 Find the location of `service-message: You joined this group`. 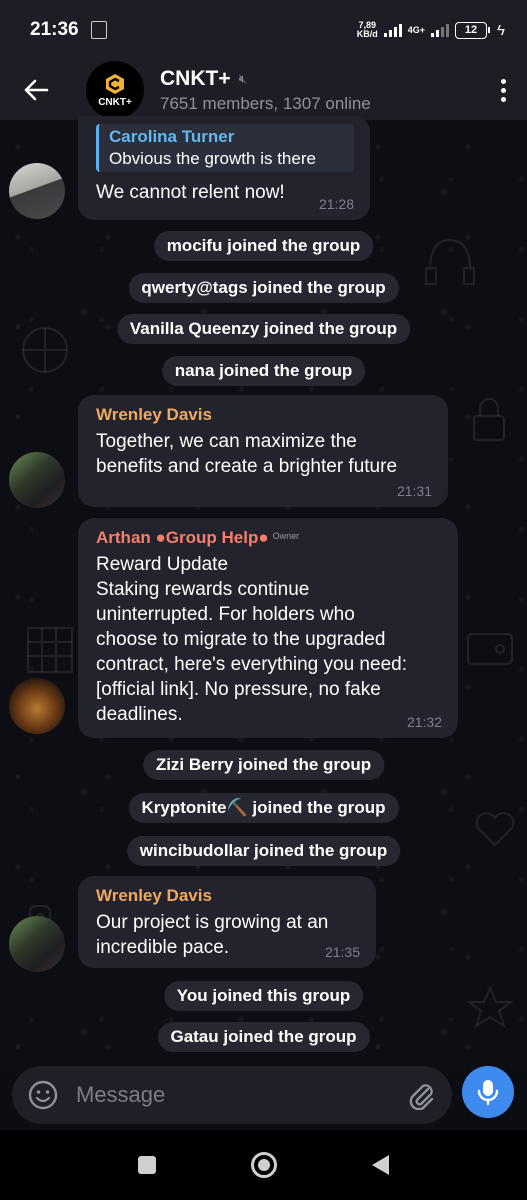

service-message: You joined this group is located at coordinates (263, 996).